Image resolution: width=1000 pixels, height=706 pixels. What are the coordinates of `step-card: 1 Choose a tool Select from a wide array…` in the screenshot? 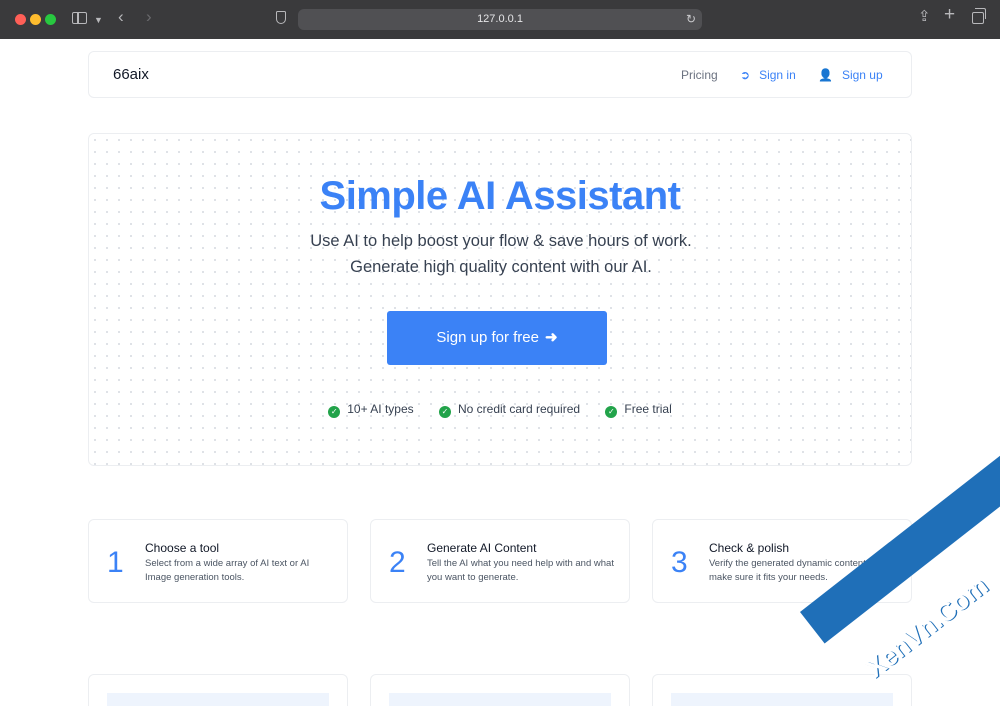 It's located at (218, 561).